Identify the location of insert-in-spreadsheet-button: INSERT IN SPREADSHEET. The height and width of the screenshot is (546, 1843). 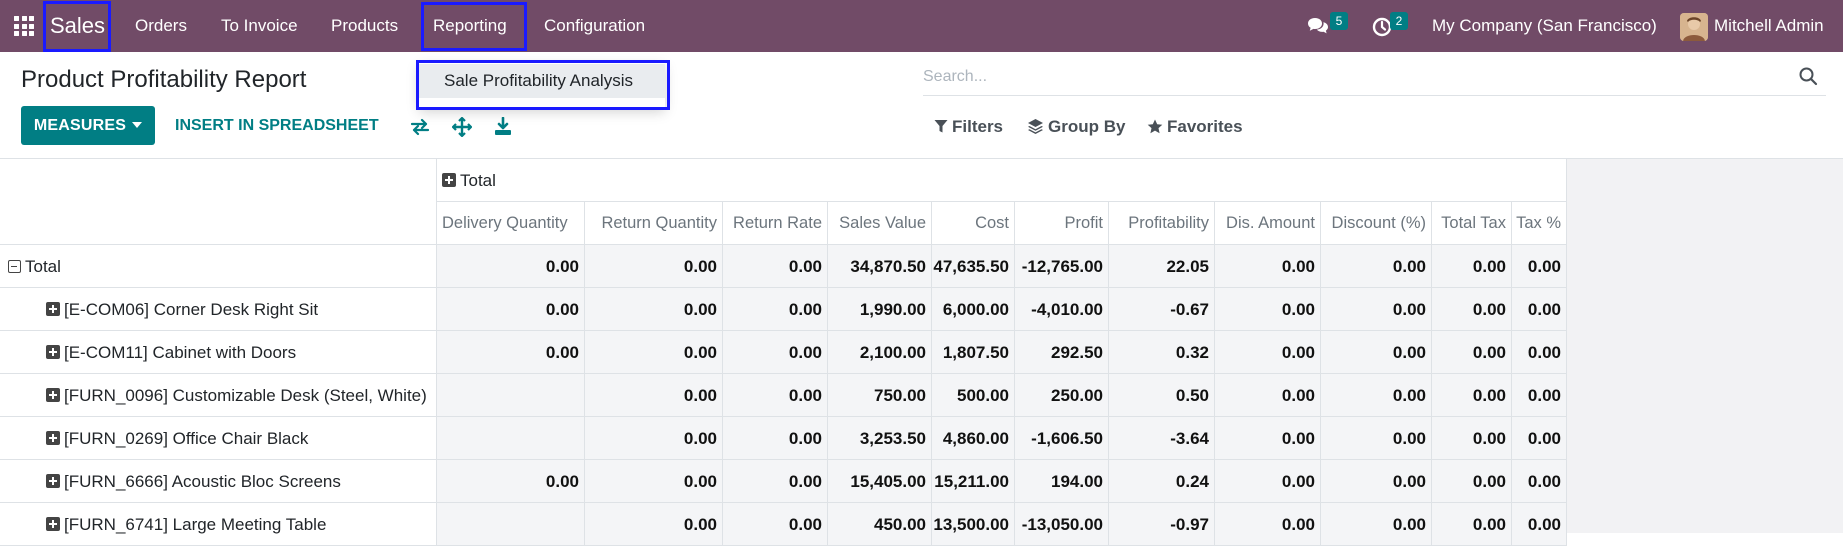
(277, 125).